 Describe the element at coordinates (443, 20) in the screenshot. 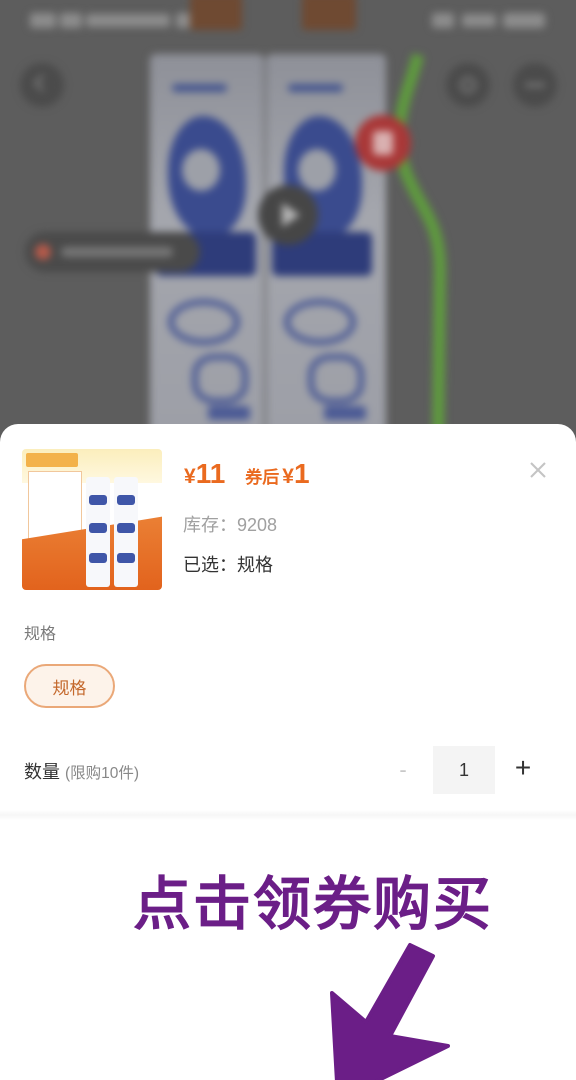

I see `wifi-icon` at that location.